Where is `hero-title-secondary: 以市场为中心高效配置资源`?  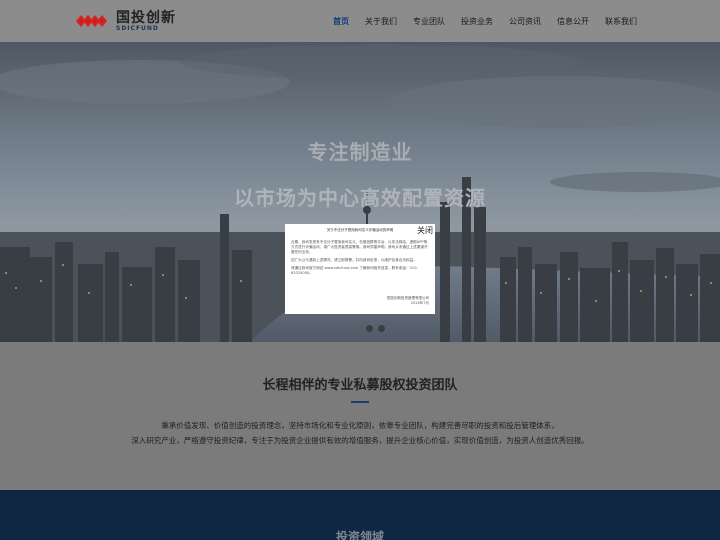 hero-title-secondary: 以市场为中心高效配置资源 is located at coordinates (360, 198).